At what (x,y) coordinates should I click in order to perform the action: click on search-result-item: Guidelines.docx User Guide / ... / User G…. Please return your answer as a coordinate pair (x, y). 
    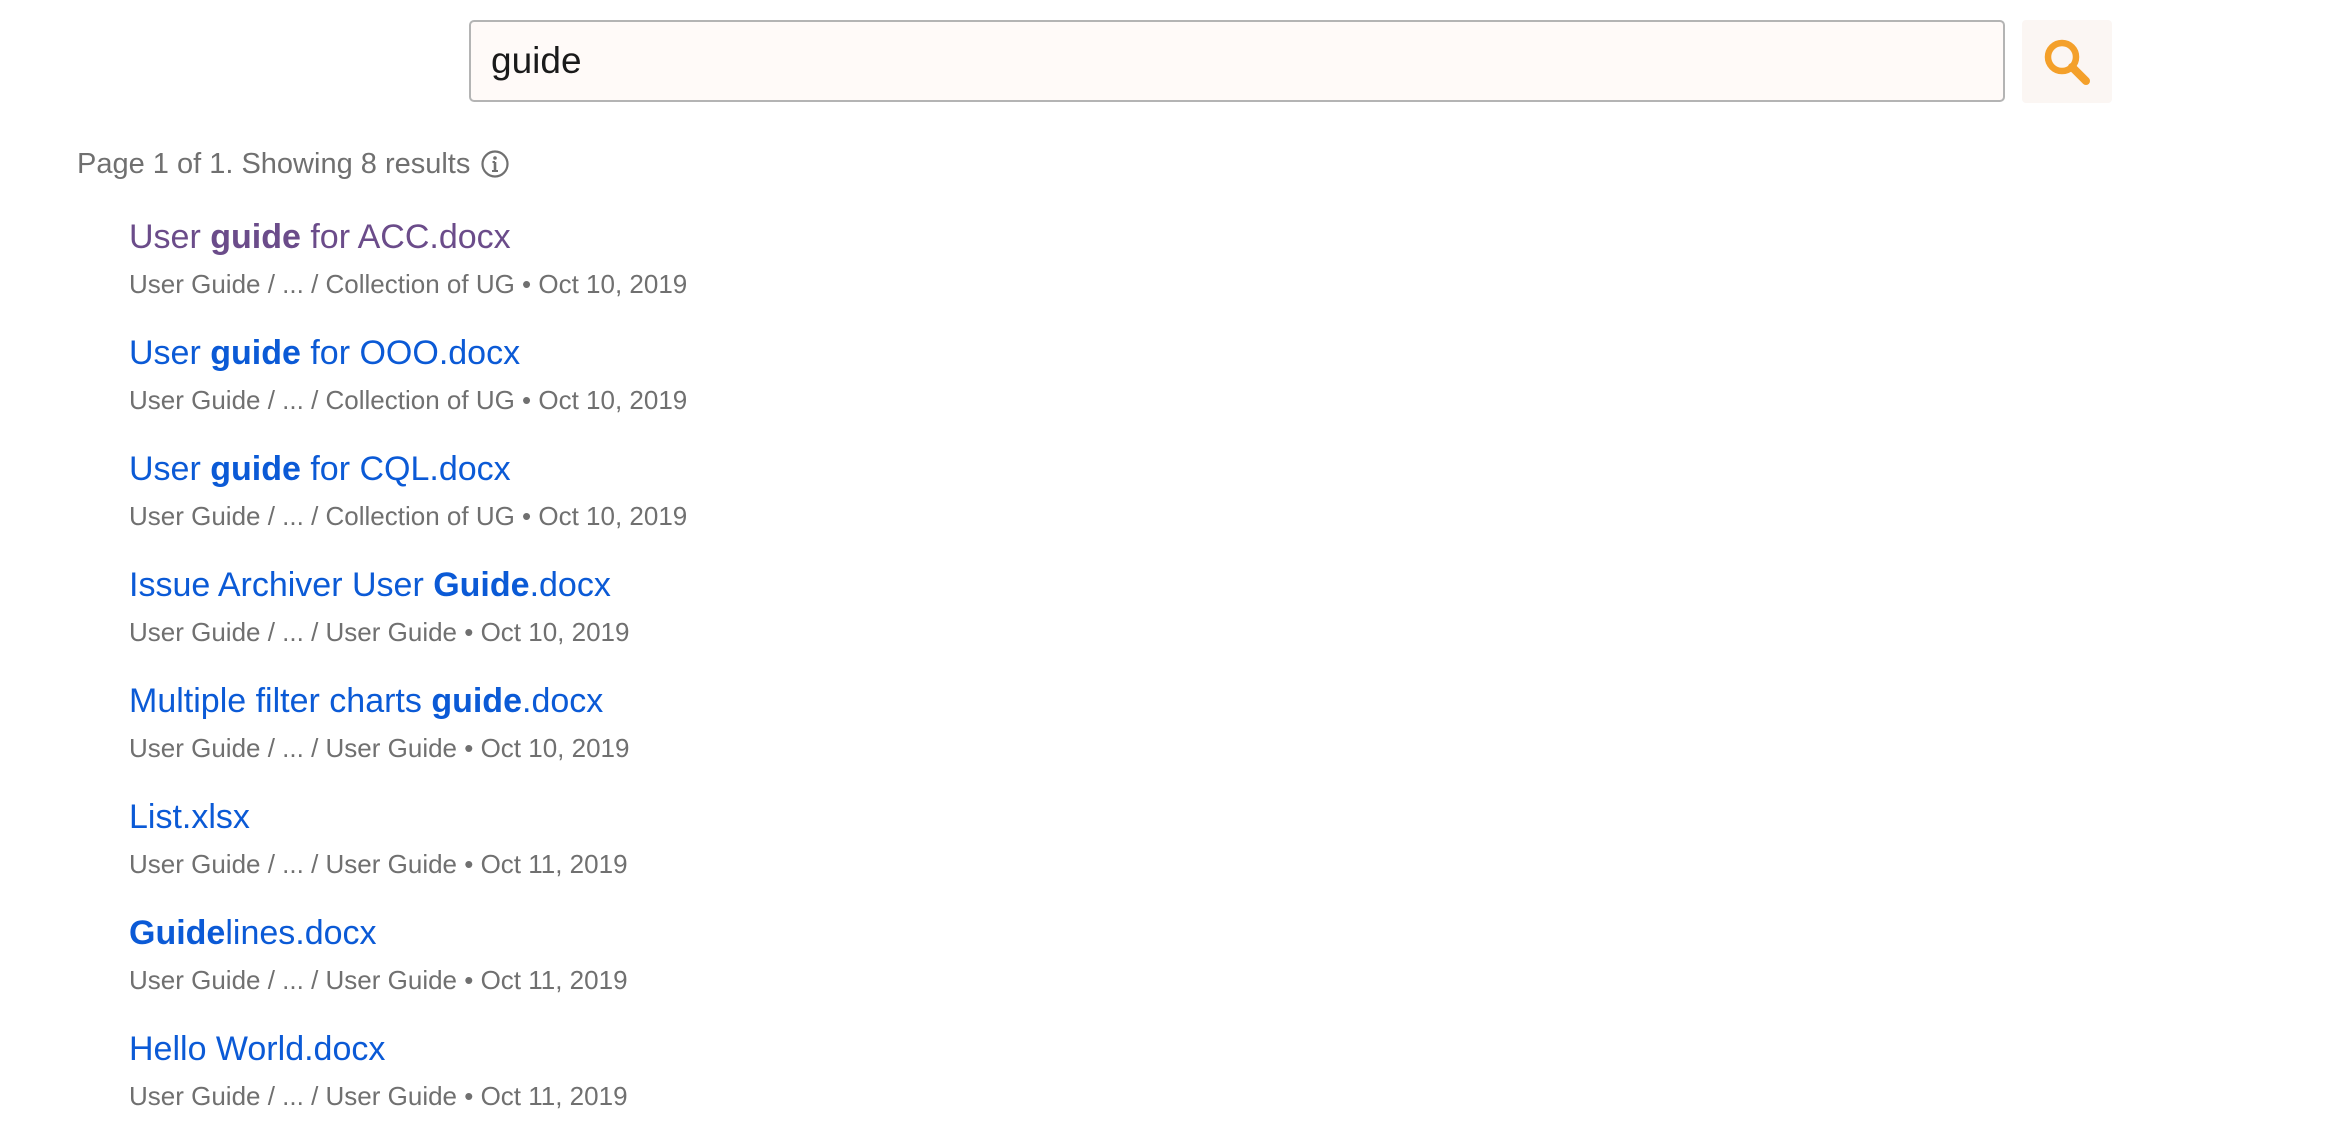
    Looking at the image, I should click on (408, 966).